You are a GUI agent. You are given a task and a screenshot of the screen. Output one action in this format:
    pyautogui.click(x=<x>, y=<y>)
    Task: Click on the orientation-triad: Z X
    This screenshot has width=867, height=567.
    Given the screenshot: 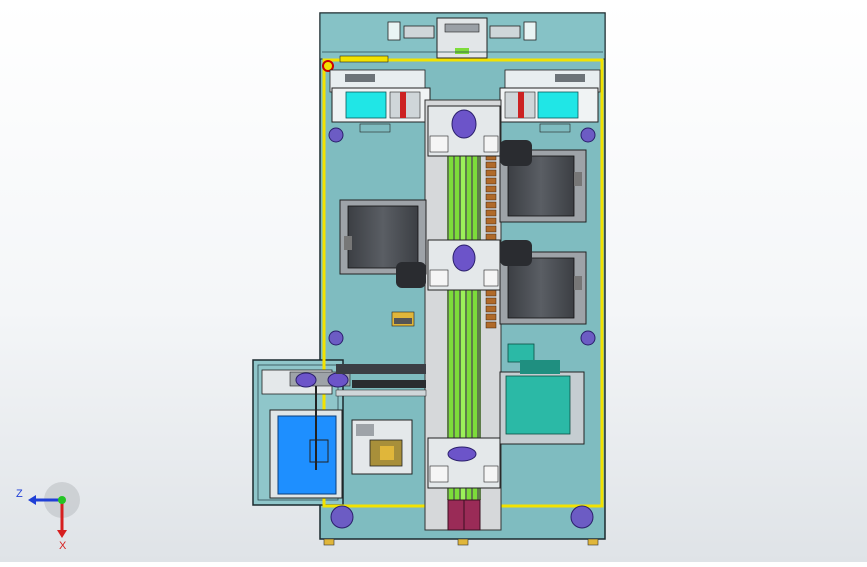 What is the action you would take?
    pyautogui.click(x=52, y=510)
    